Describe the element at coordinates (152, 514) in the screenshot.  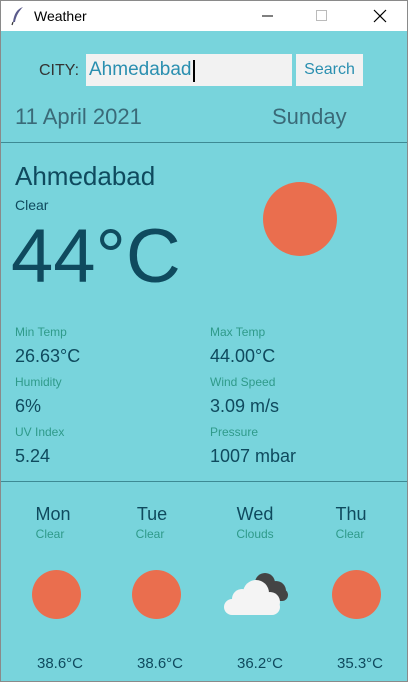
I see `forecast-day: Tue` at that location.